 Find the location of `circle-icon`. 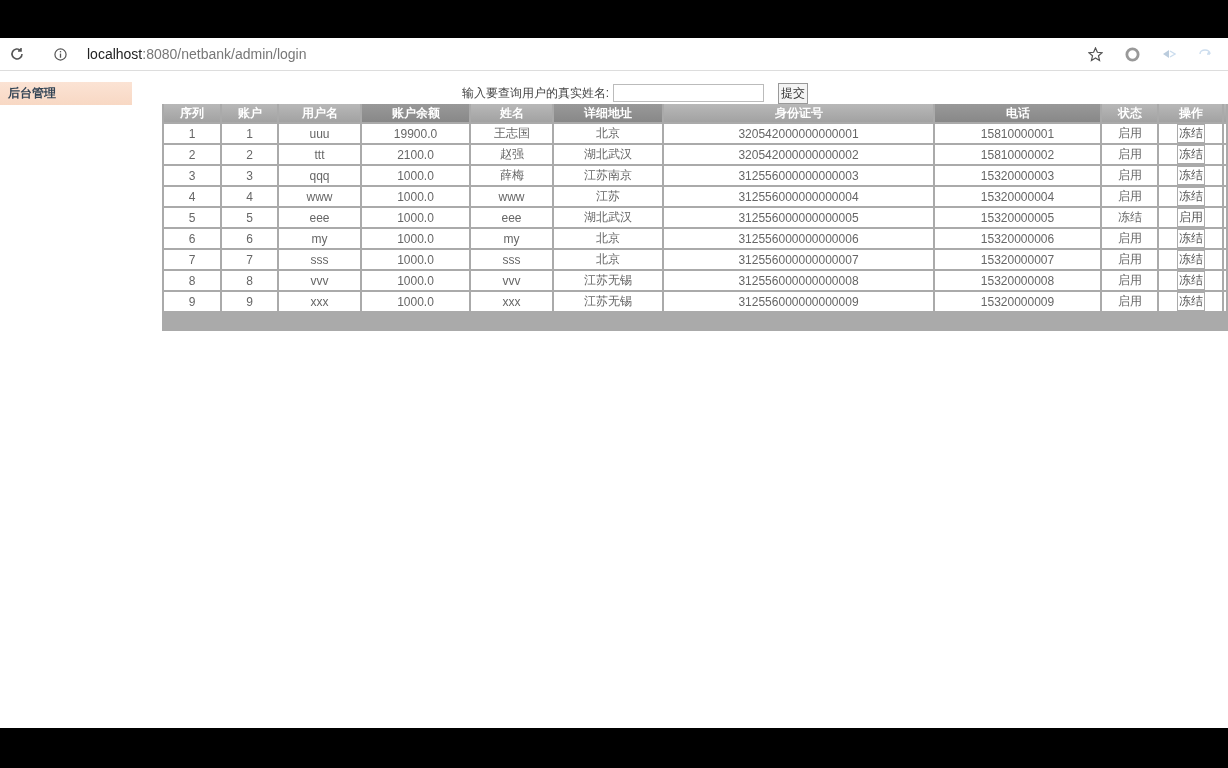

circle-icon is located at coordinates (1132, 54).